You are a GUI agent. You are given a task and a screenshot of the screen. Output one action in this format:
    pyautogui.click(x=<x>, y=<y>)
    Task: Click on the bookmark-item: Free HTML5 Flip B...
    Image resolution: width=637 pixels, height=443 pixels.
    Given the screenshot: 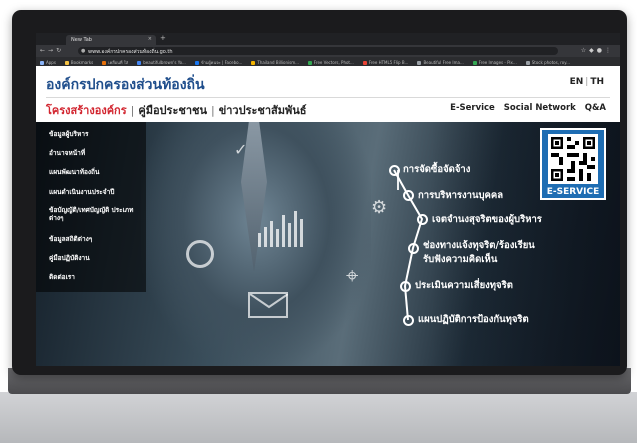 What is the action you would take?
    pyautogui.click(x=385, y=62)
    